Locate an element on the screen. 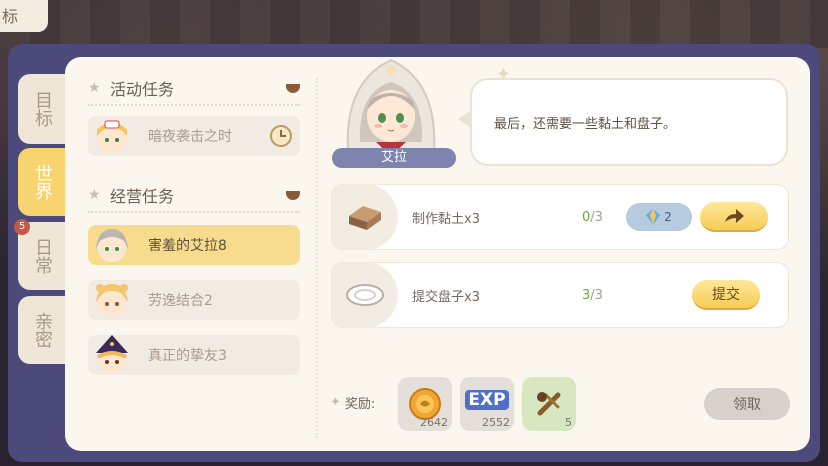 This screenshot has width=828, height=466. task-item: 劳逸结合2 is located at coordinates (194, 300).